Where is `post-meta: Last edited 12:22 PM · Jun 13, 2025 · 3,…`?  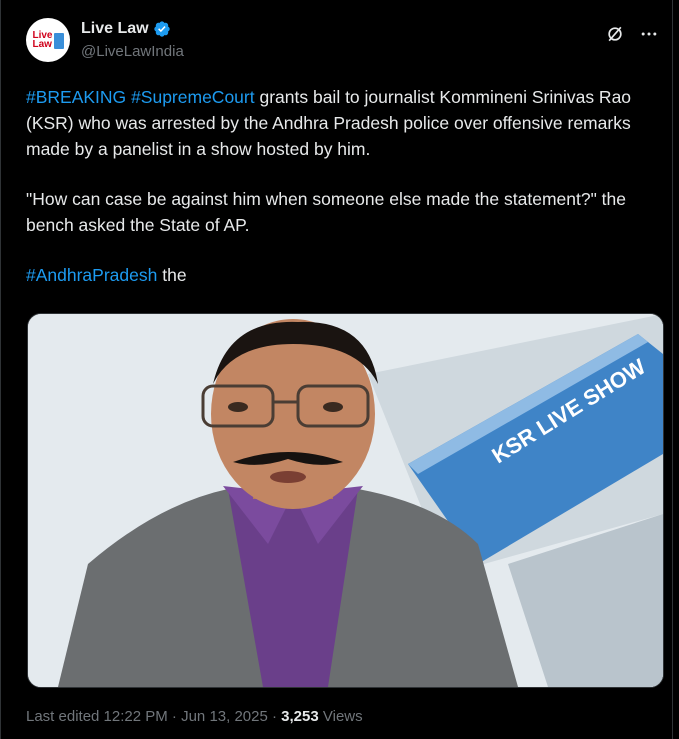 post-meta: Last edited 12:22 PM · Jun 13, 2025 · 3,… is located at coordinates (194, 716).